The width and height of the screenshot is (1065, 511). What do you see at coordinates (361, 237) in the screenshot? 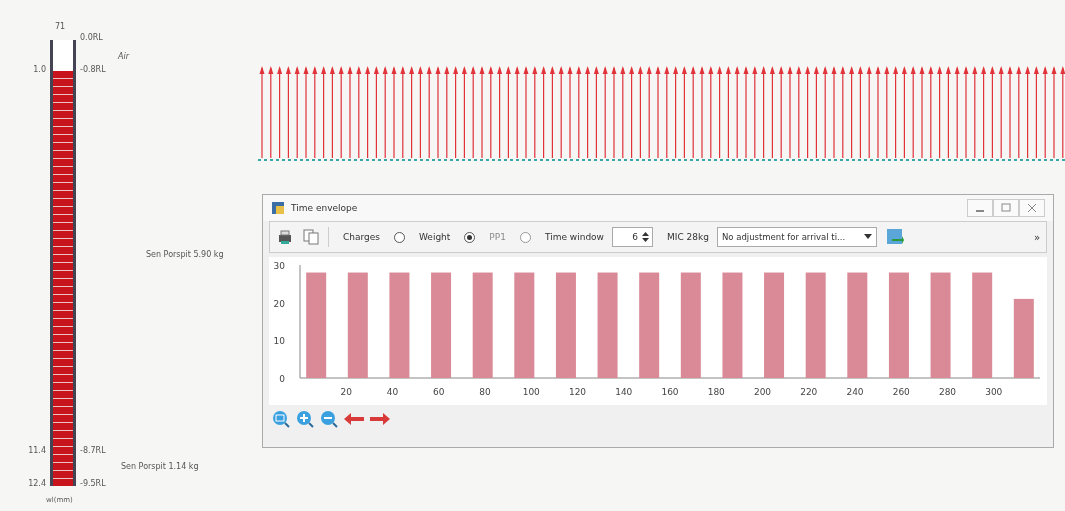
I see `option-label: Charges` at bounding box center [361, 237].